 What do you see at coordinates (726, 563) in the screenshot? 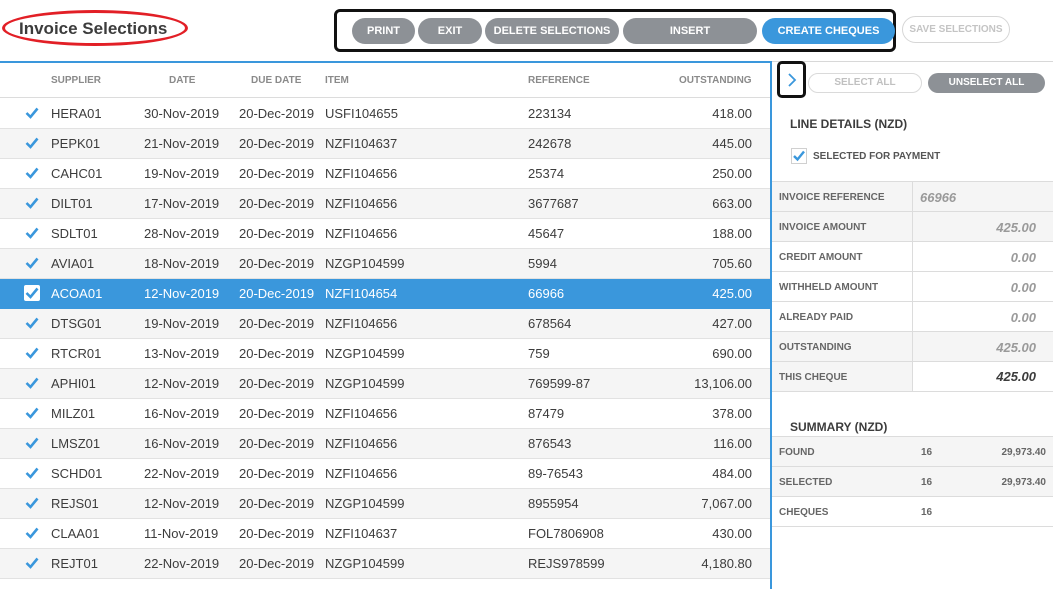
I see `cell-outstanding: 4,180.80` at bounding box center [726, 563].